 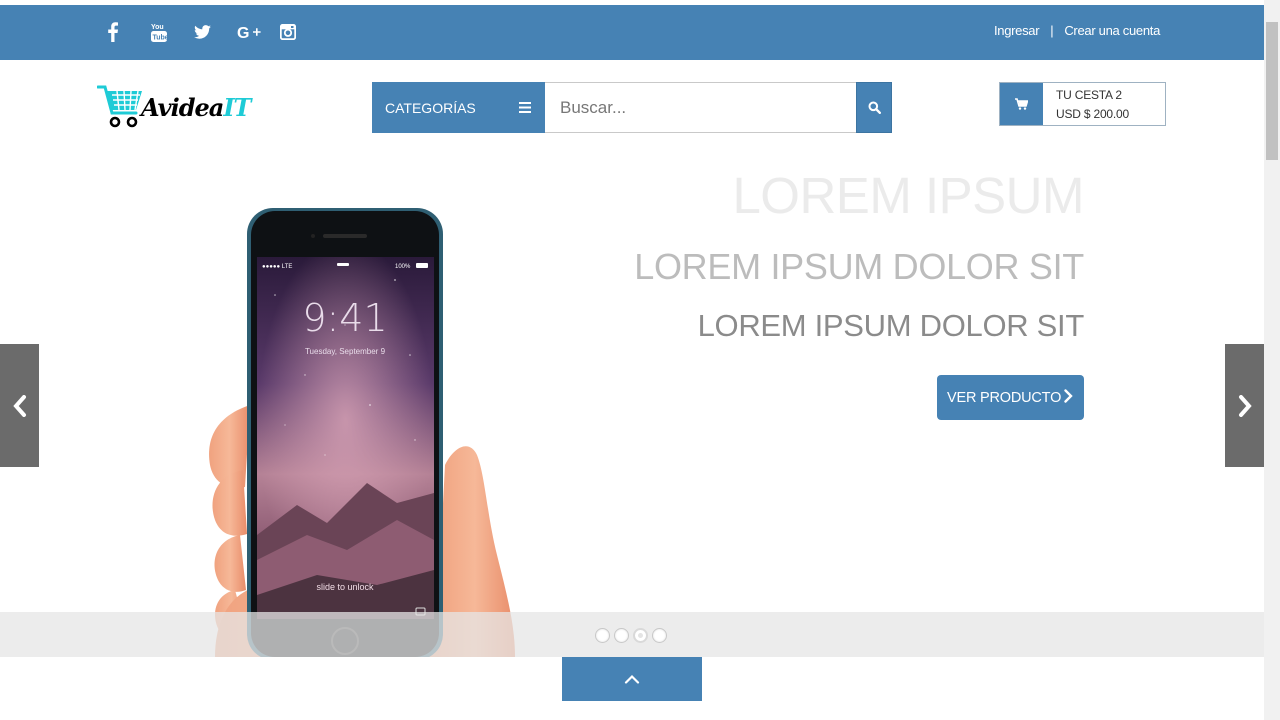 I want to click on logo-text-part2: IT, so click(x=237, y=107).